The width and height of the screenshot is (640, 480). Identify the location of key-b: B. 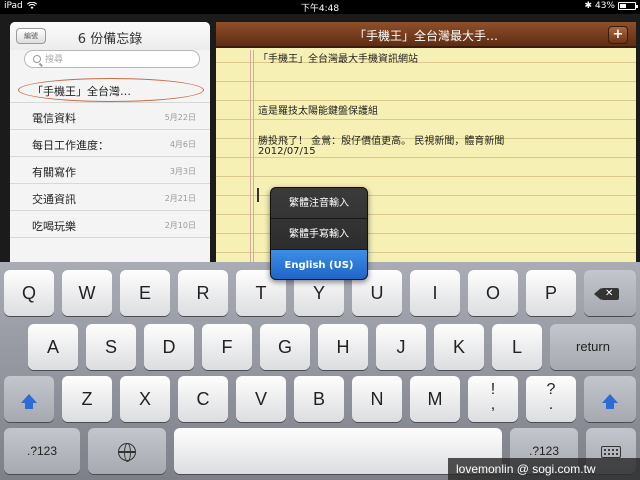
(319, 399).